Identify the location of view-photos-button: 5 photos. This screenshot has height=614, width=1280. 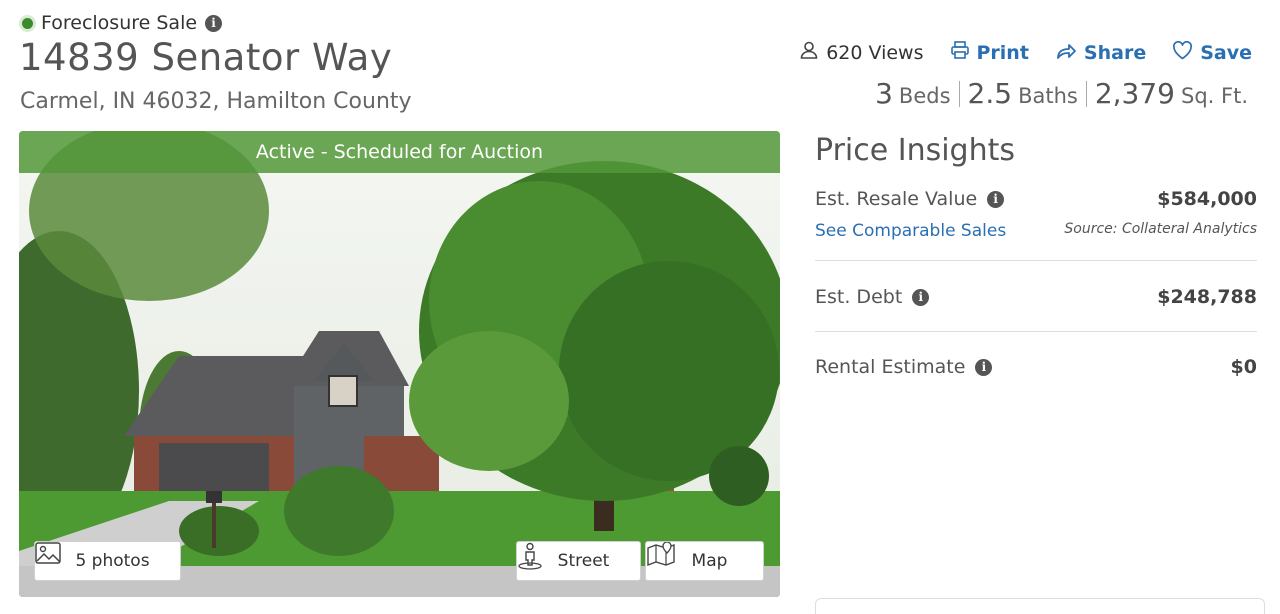
(107, 561).